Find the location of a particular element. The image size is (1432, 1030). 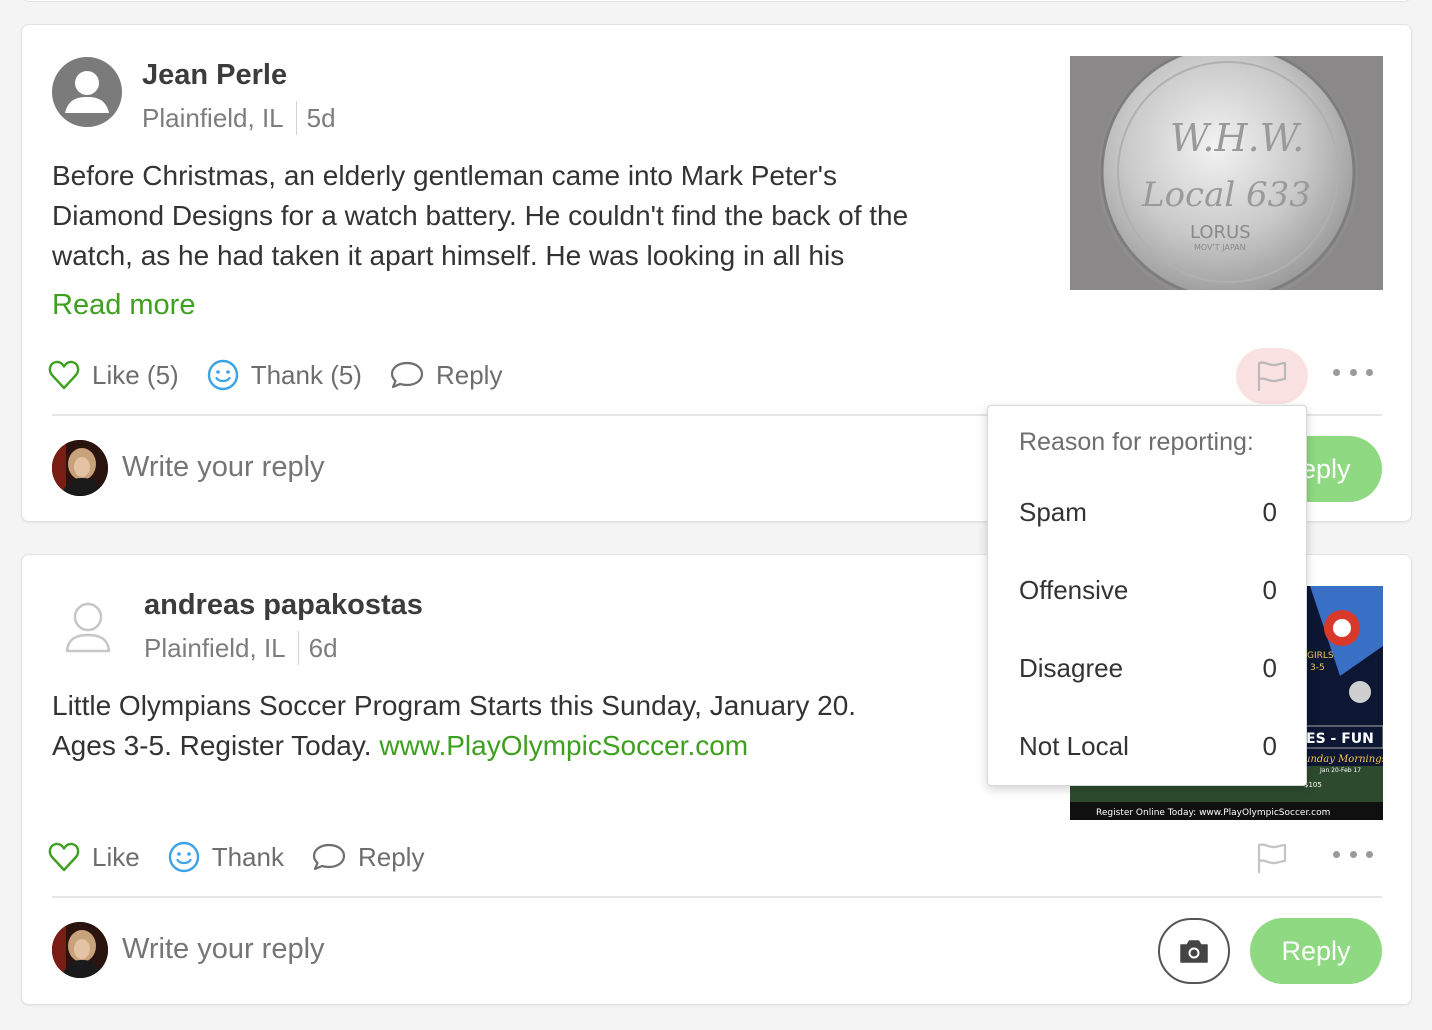

reply-submit-button: Reply is located at coordinates (1316, 951).